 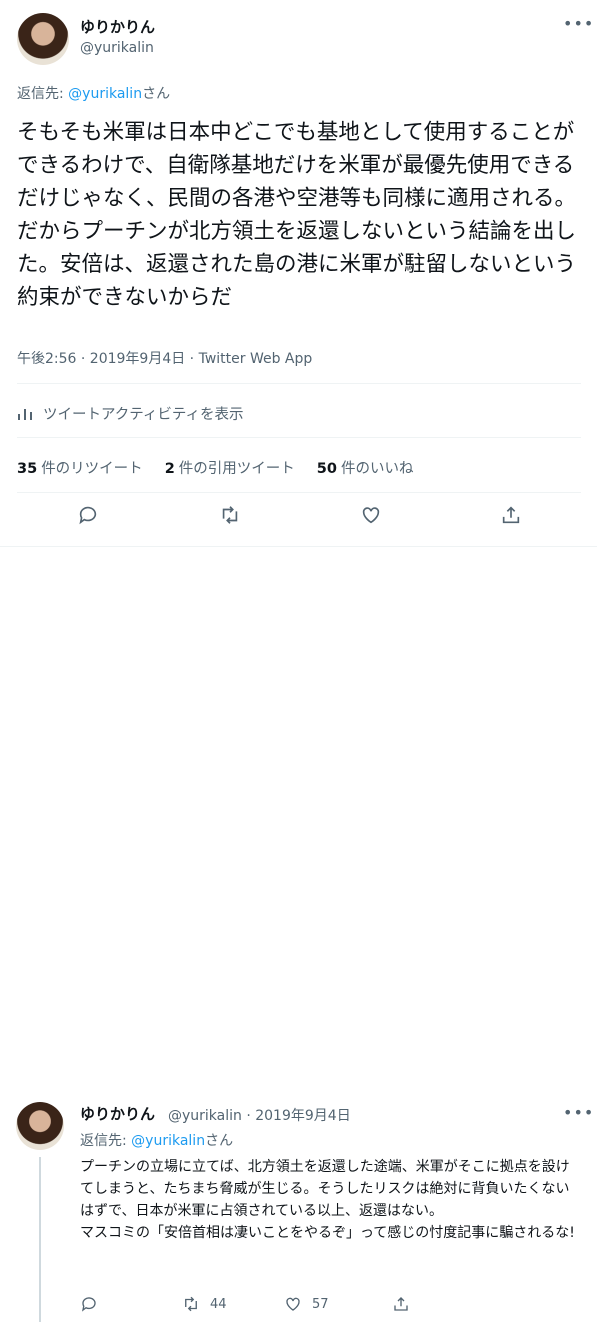 What do you see at coordinates (320, 1304) in the screenshot?
I see `like-count: 57` at bounding box center [320, 1304].